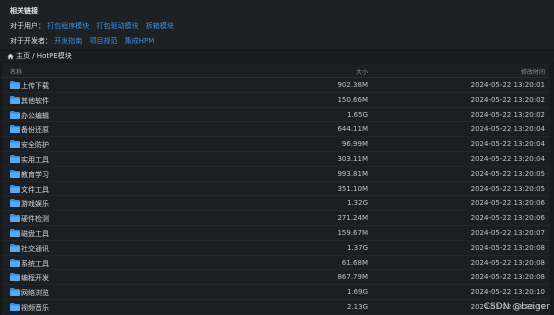 The width and height of the screenshot is (554, 315). What do you see at coordinates (352, 218) in the screenshot?
I see `row-size: 271.24M` at bounding box center [352, 218].